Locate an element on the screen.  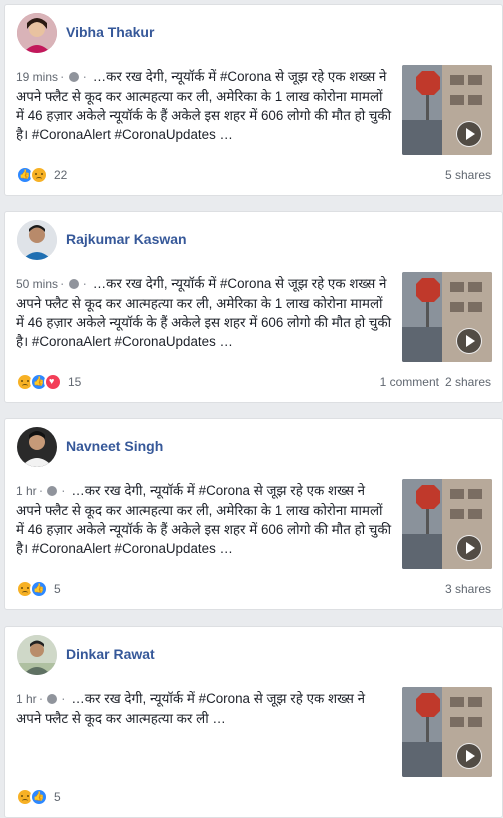
engagement-stats: 5 shares is located at coordinates (462, 175).